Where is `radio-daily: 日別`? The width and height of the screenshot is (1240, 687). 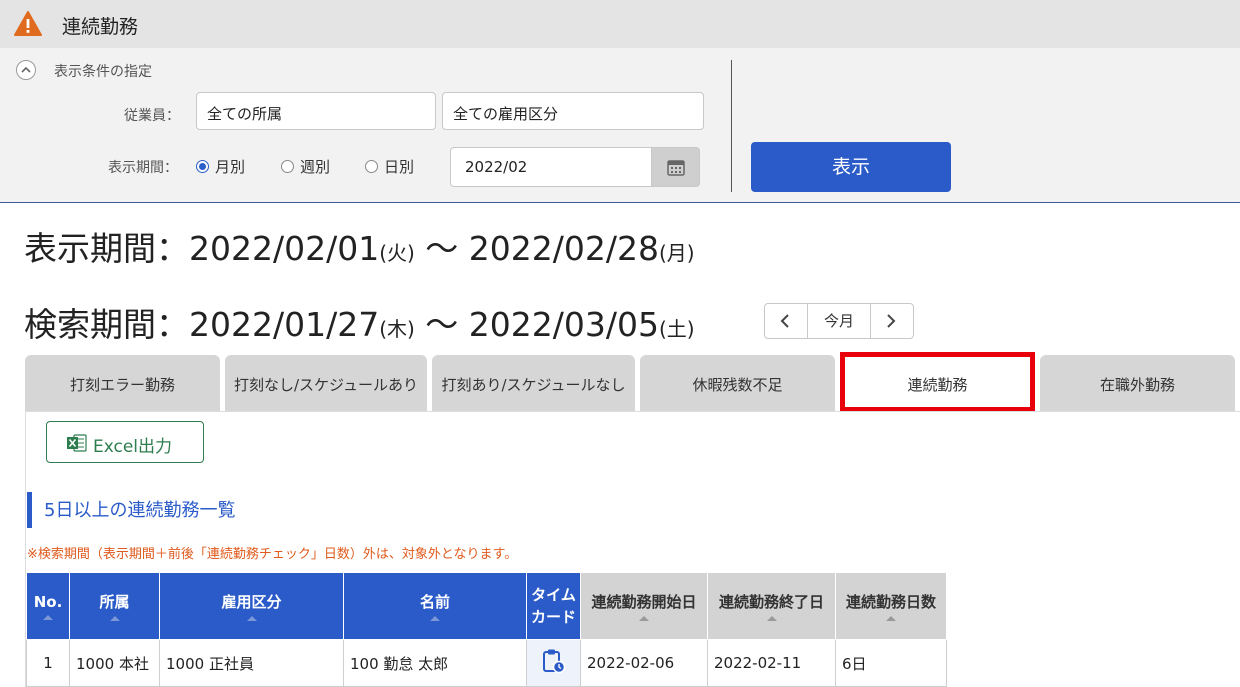
radio-daily: 日別 is located at coordinates (389, 166).